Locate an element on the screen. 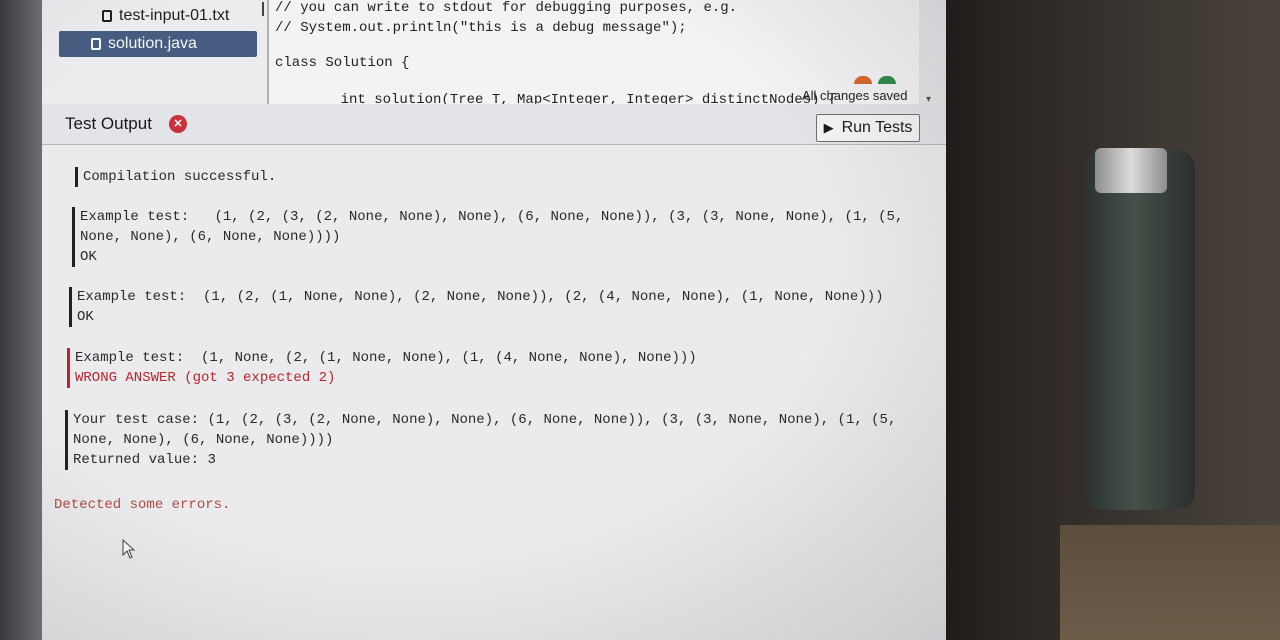 This screenshot has width=1280, height=640. returned-label: Returned value: is located at coordinates (136, 460).